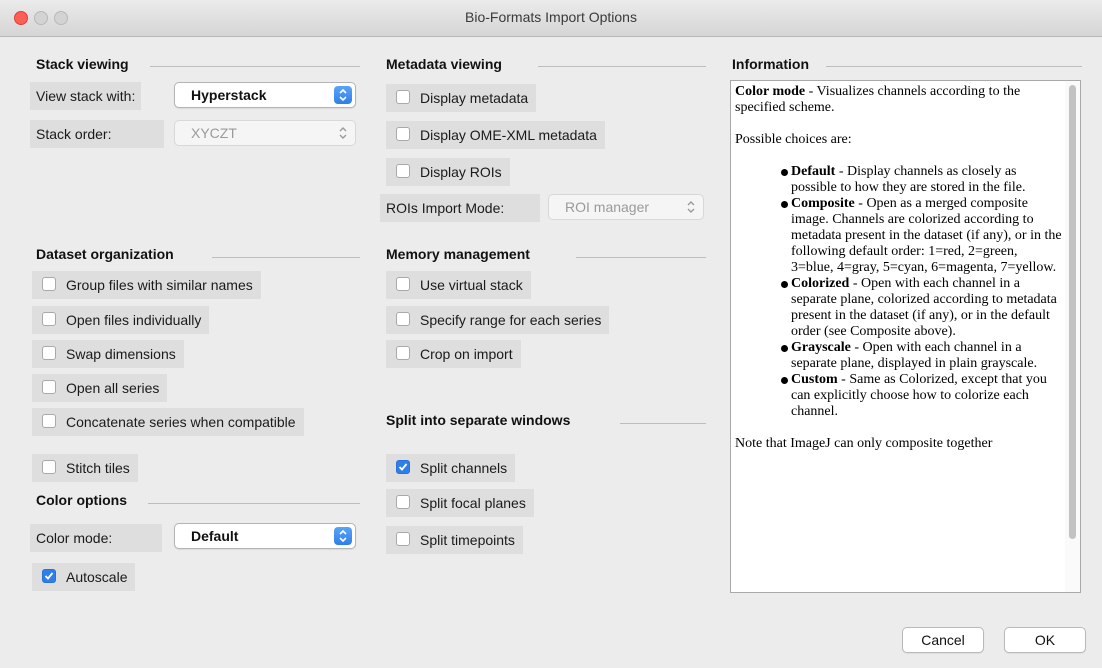  Describe the element at coordinates (460, 208) in the screenshot. I see `roi-import-mode-label: ROIs Import Mode:` at that location.